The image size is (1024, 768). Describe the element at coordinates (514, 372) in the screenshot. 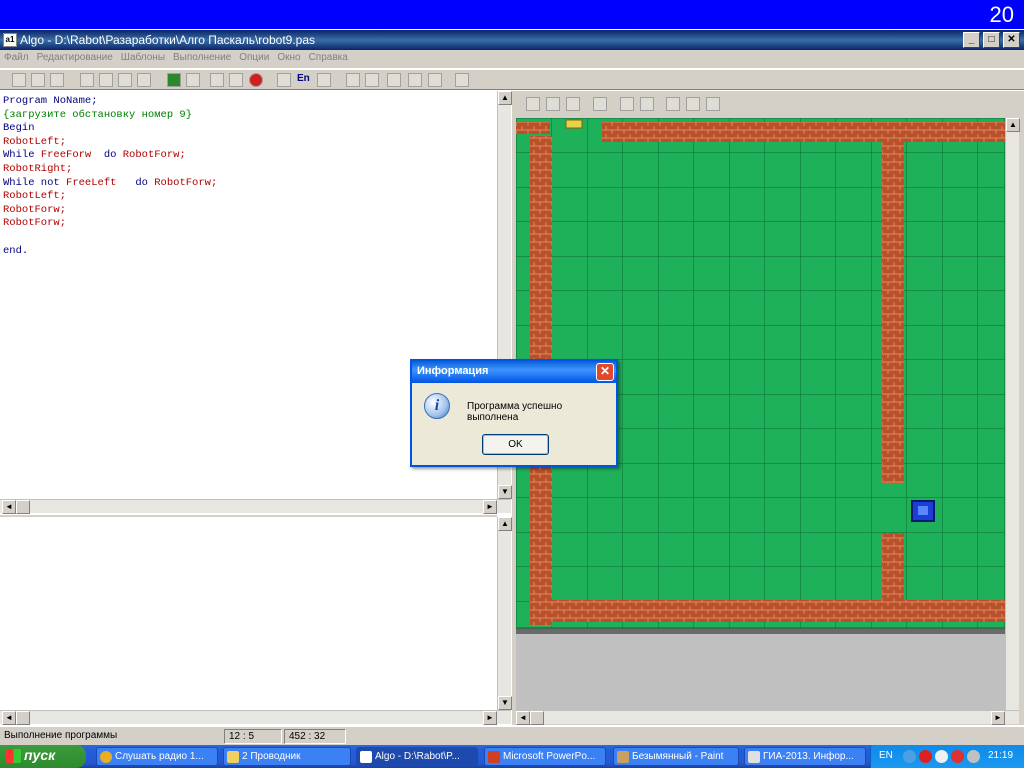

I see `dialog-title: Информация` at that location.